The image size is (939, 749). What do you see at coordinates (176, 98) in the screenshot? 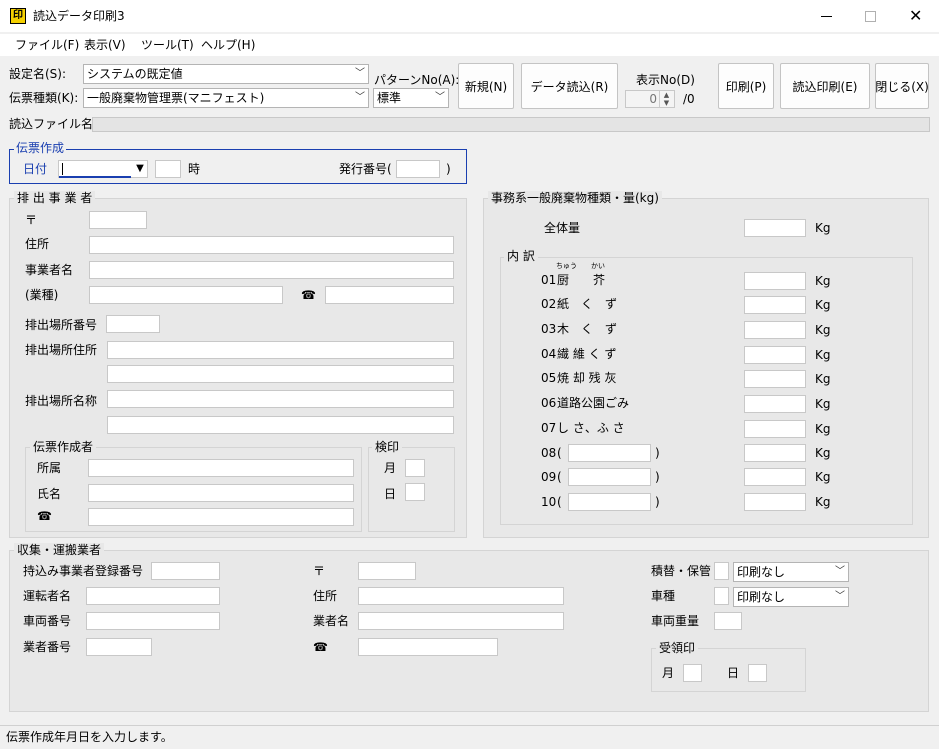
I see `slip-type-value: 一般廃棄物管理票(マニフェスト)` at bounding box center [176, 98].